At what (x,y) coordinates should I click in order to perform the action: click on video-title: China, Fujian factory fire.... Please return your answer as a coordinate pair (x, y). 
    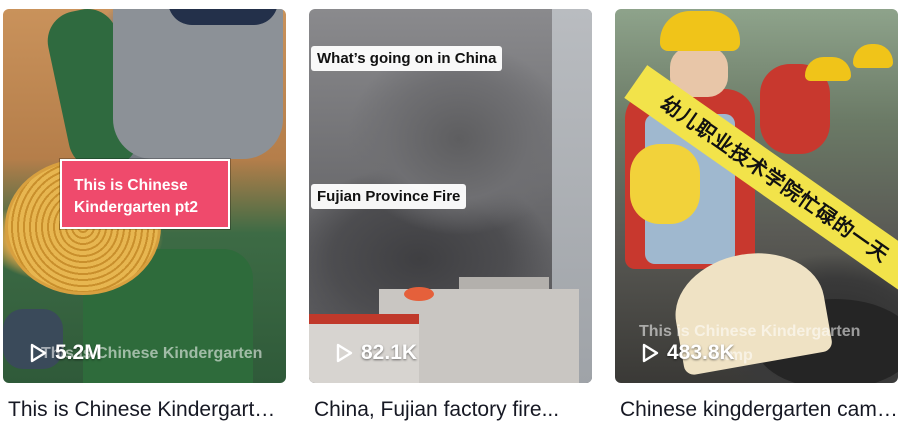
    Looking at the image, I should click on (450, 410).